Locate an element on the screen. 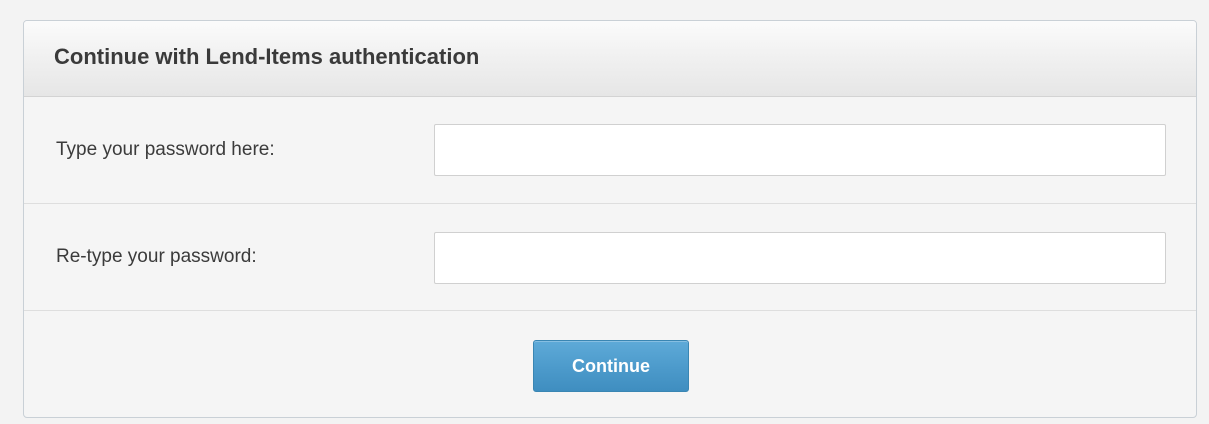 Image resolution: width=1209 pixels, height=424 pixels. password-label: Type your password here: is located at coordinates (165, 149).